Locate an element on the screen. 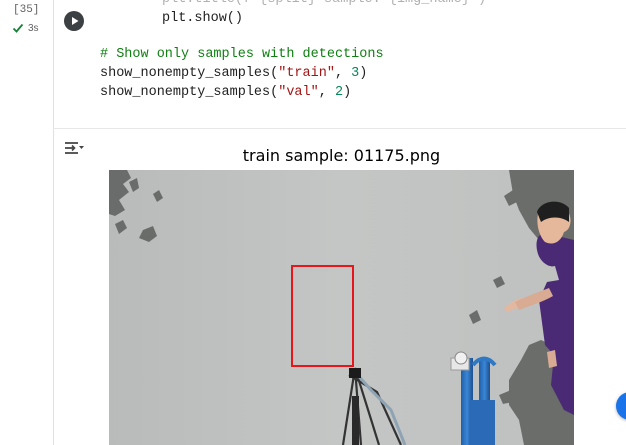  code-line: # Show only samples with detections is located at coordinates (242, 54).